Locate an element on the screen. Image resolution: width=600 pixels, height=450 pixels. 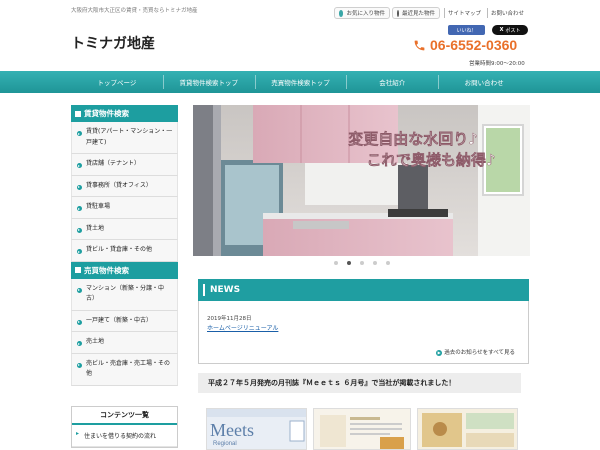
facebook-like-button: いいね！ is located at coordinates (466, 30).